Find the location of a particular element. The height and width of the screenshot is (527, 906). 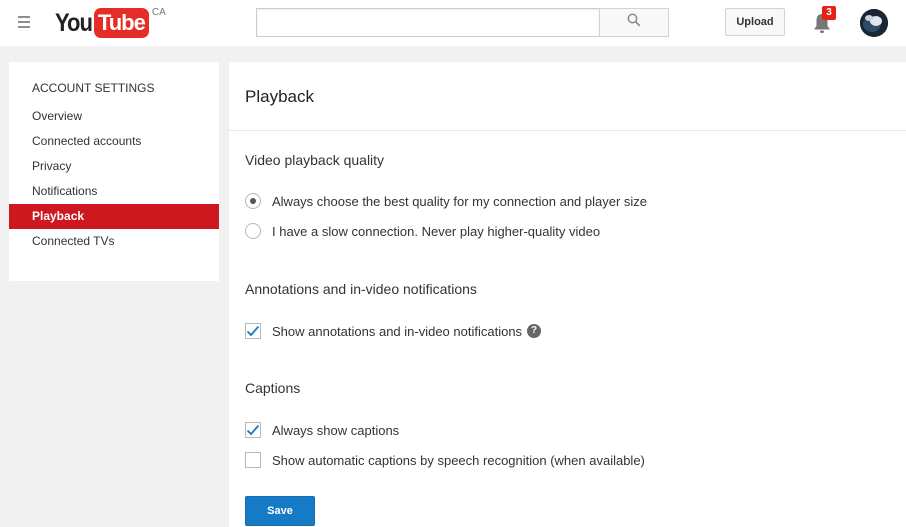

captions-automatic-checkbox is located at coordinates (253, 460).